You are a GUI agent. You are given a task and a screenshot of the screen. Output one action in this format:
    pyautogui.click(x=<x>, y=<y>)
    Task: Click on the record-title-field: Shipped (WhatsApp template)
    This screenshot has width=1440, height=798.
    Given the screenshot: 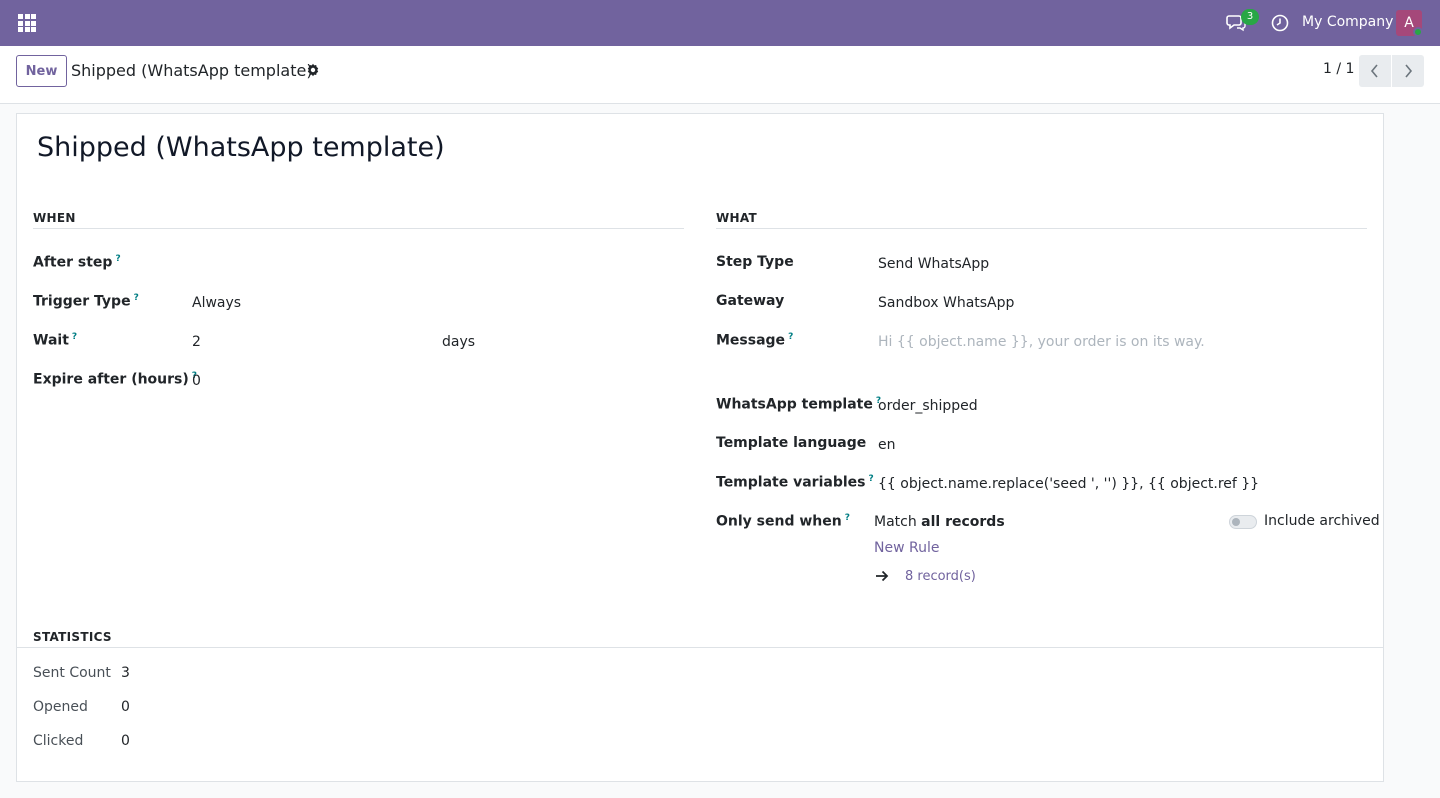 What is the action you would take?
    pyautogui.click(x=241, y=147)
    